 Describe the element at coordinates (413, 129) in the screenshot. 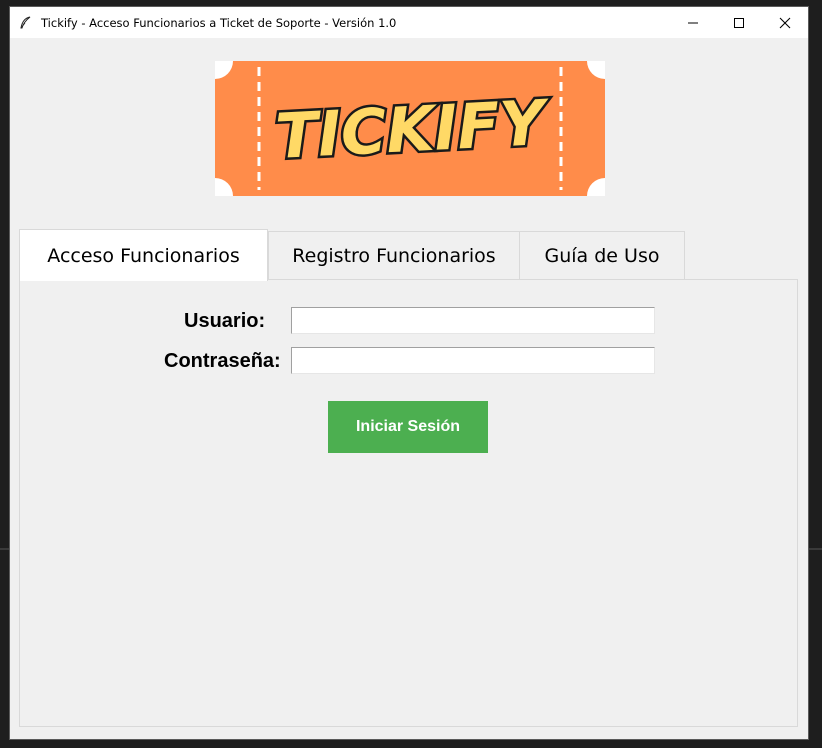

I see `logo-text: TICKIFY` at that location.